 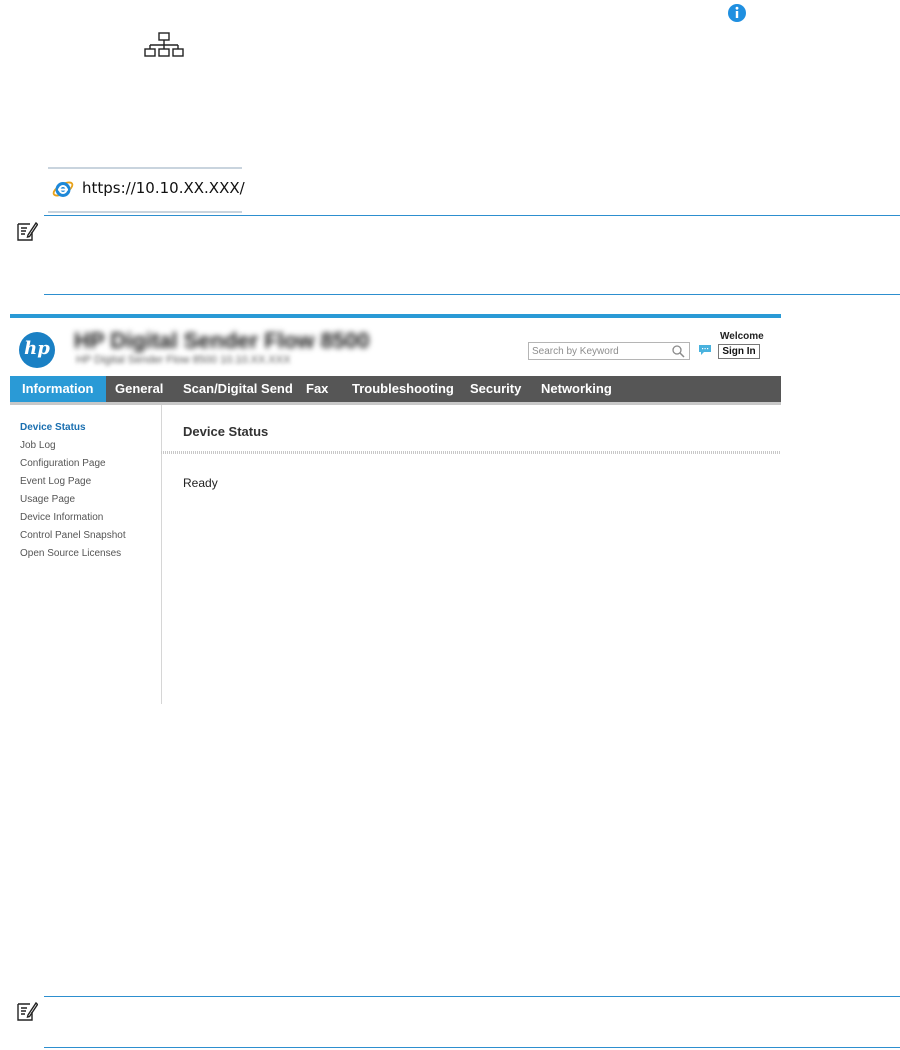 I want to click on search-icon, so click(x=678, y=351).